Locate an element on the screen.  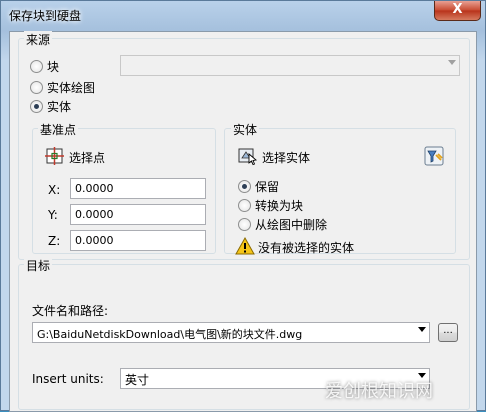
units-combo-value: 英寸 is located at coordinates (137, 380).